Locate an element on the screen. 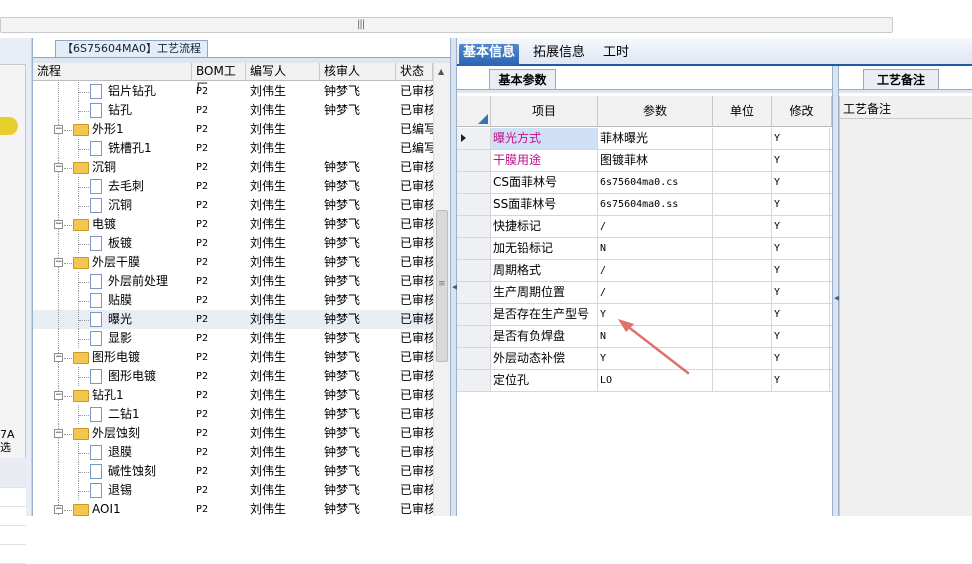 Image resolution: width=972 pixels, height=564 pixels. tree-row: 去毛刺 P2 刘伟生 钟梦飞 已审核 is located at coordinates (233, 186).